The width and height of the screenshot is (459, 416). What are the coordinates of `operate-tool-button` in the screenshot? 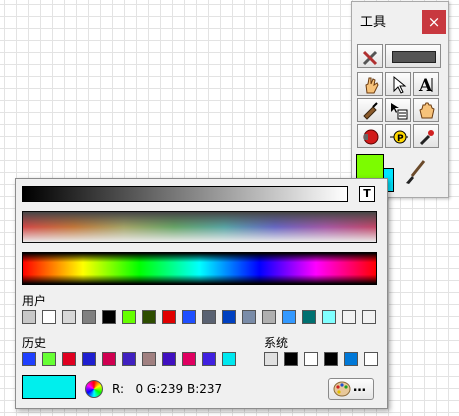 It's located at (370, 84).